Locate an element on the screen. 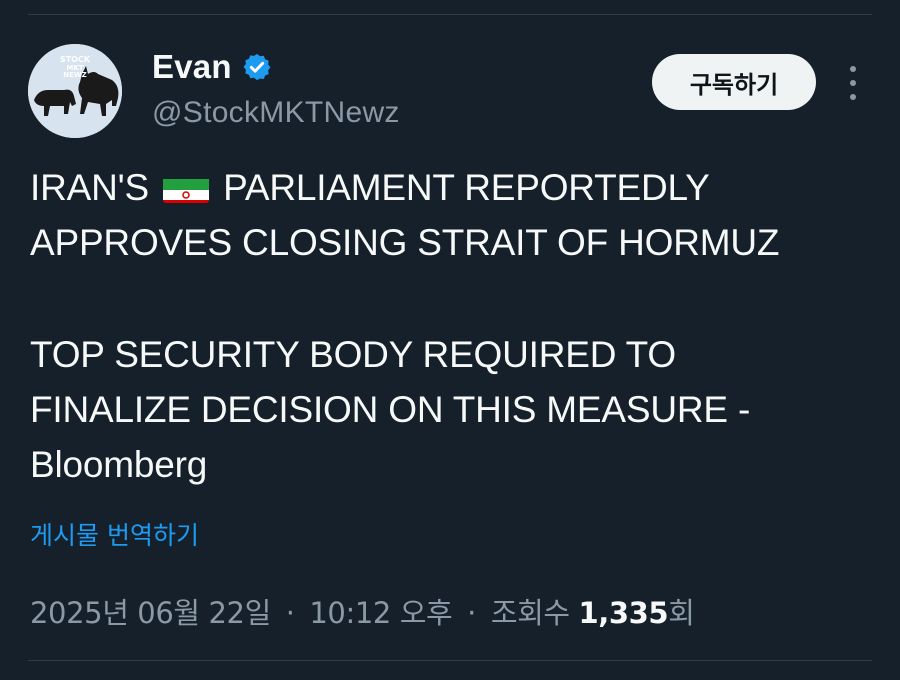 This screenshot has width=900, height=680. tweet-line: APPROVES CLOSING STRAIT OF HORMUZ is located at coordinates (405, 242).